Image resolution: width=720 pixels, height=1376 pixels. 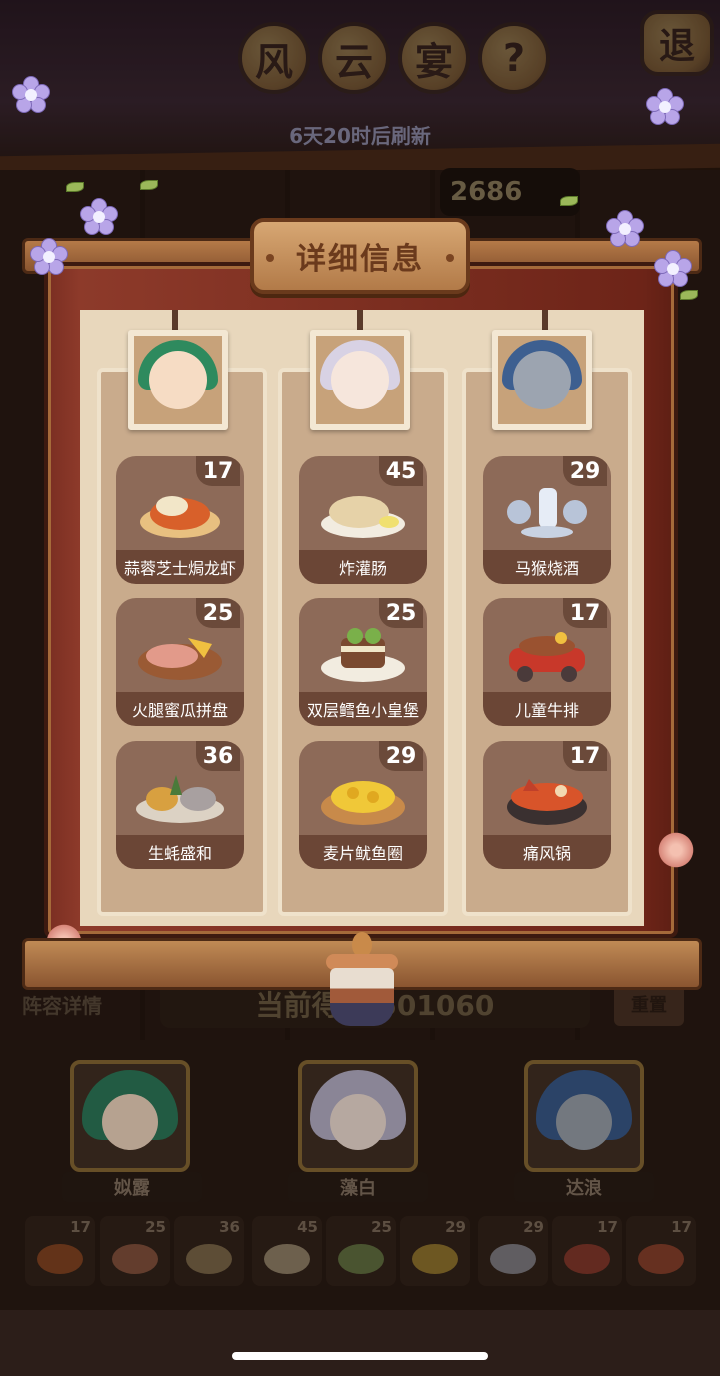 I want to click on title-char-1: 风, so click(x=274, y=58).